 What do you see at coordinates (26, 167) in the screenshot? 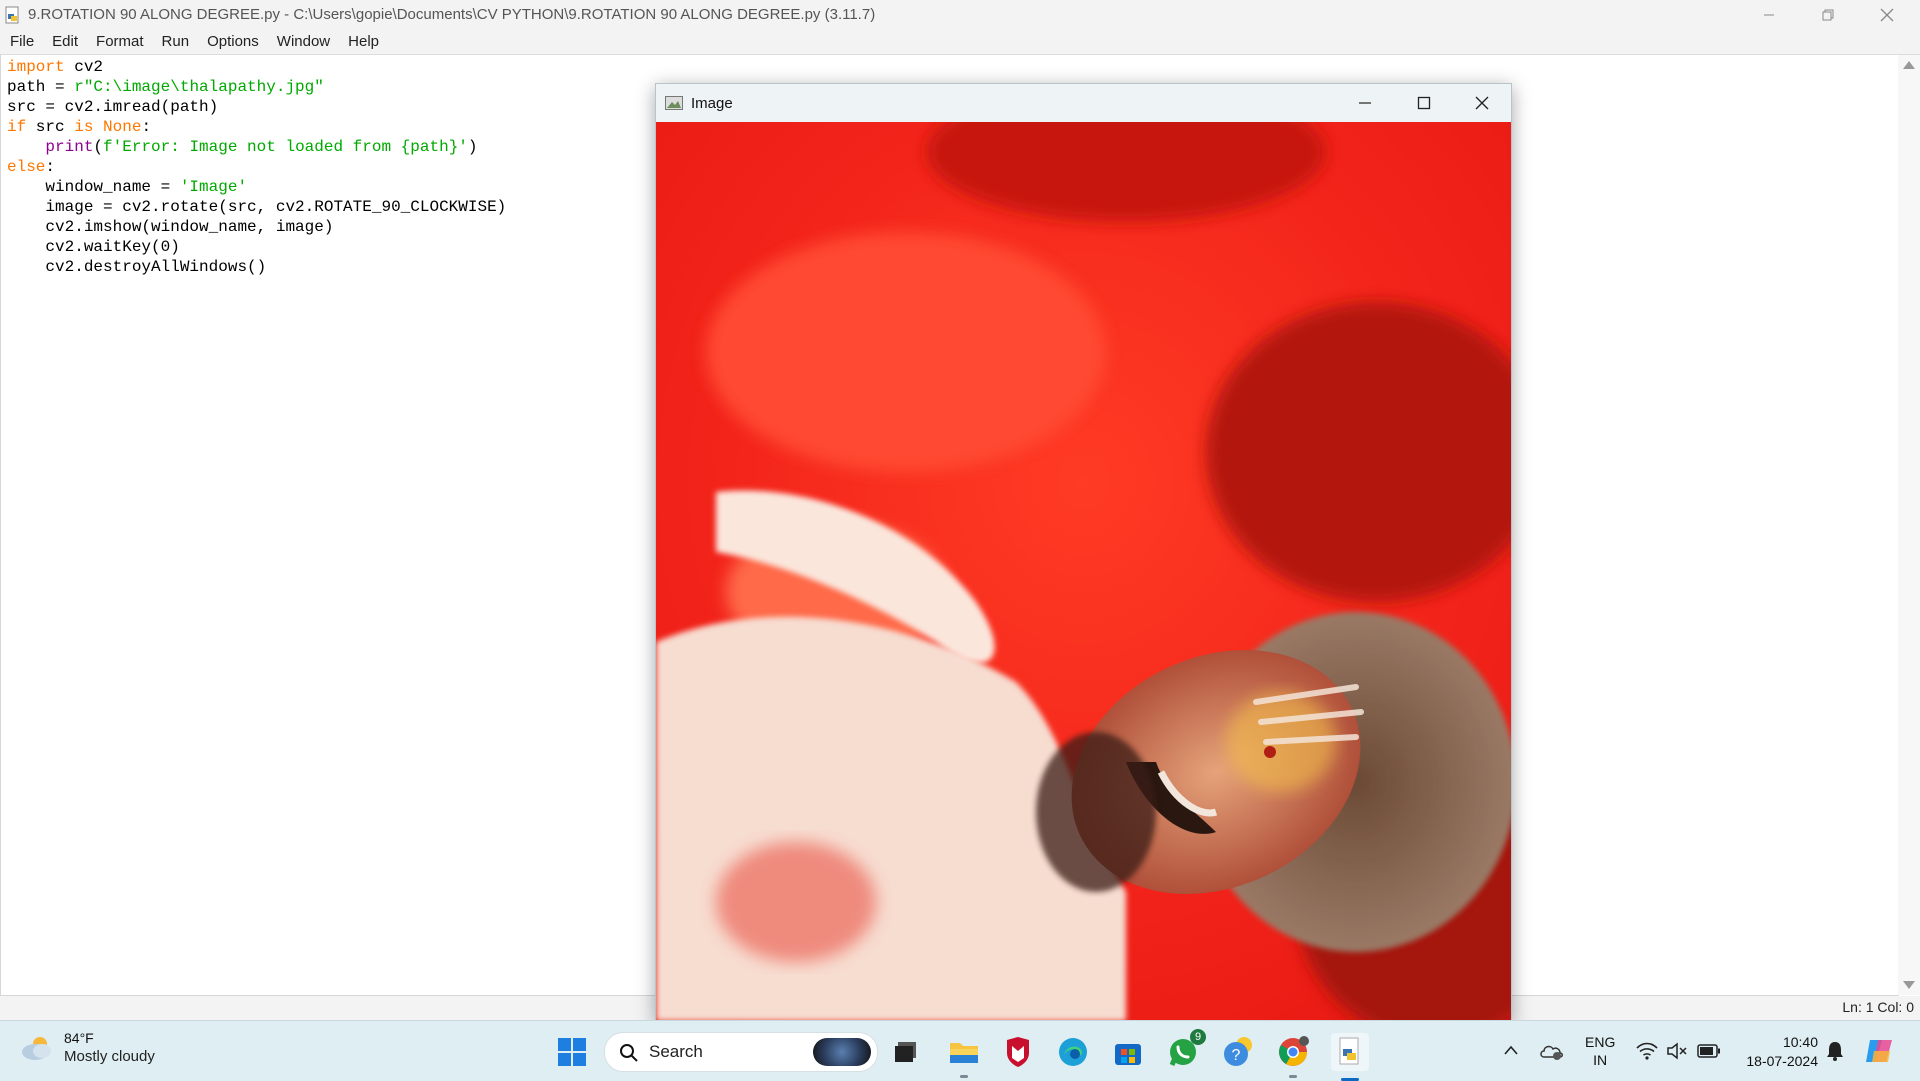
I see `code-token: else` at bounding box center [26, 167].